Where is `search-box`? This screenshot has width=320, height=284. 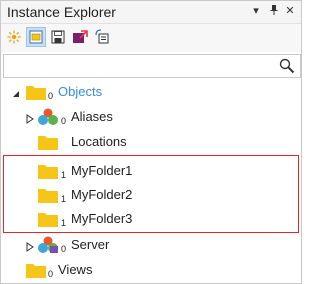 search-box is located at coordinates (152, 66).